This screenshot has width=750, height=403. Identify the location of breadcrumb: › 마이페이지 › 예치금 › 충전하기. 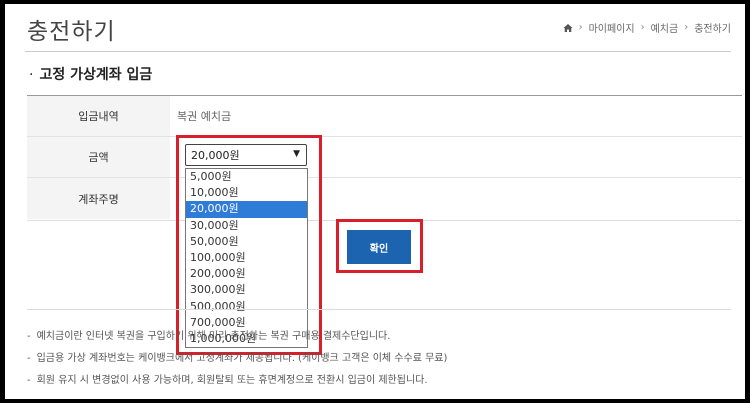
(647, 27).